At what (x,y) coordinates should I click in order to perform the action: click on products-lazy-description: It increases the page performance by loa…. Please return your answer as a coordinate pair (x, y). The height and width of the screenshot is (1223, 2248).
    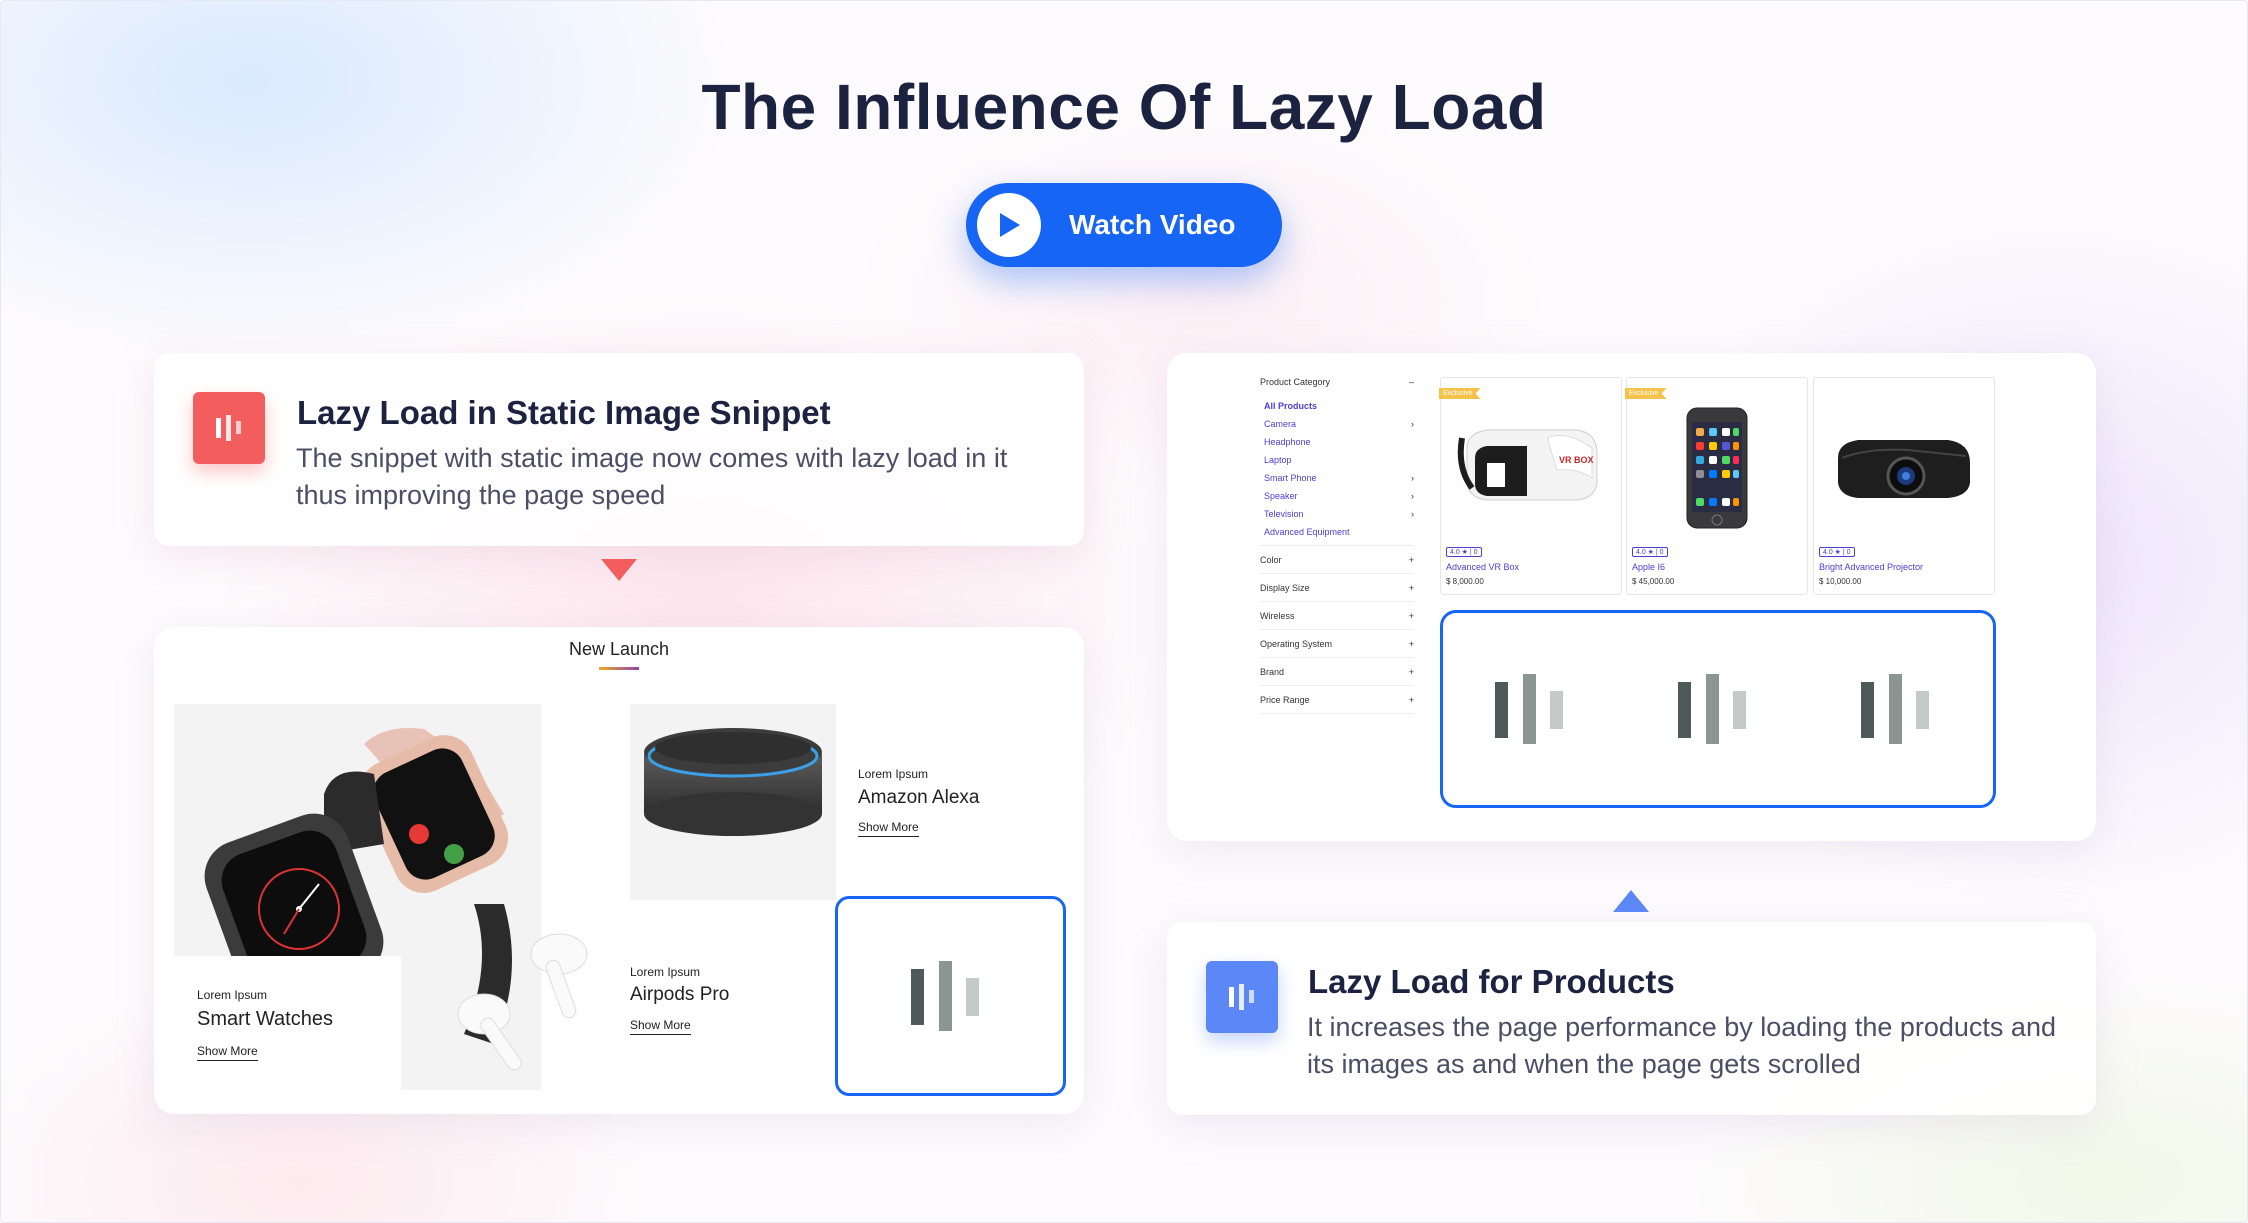
    Looking at the image, I should click on (1681, 1045).